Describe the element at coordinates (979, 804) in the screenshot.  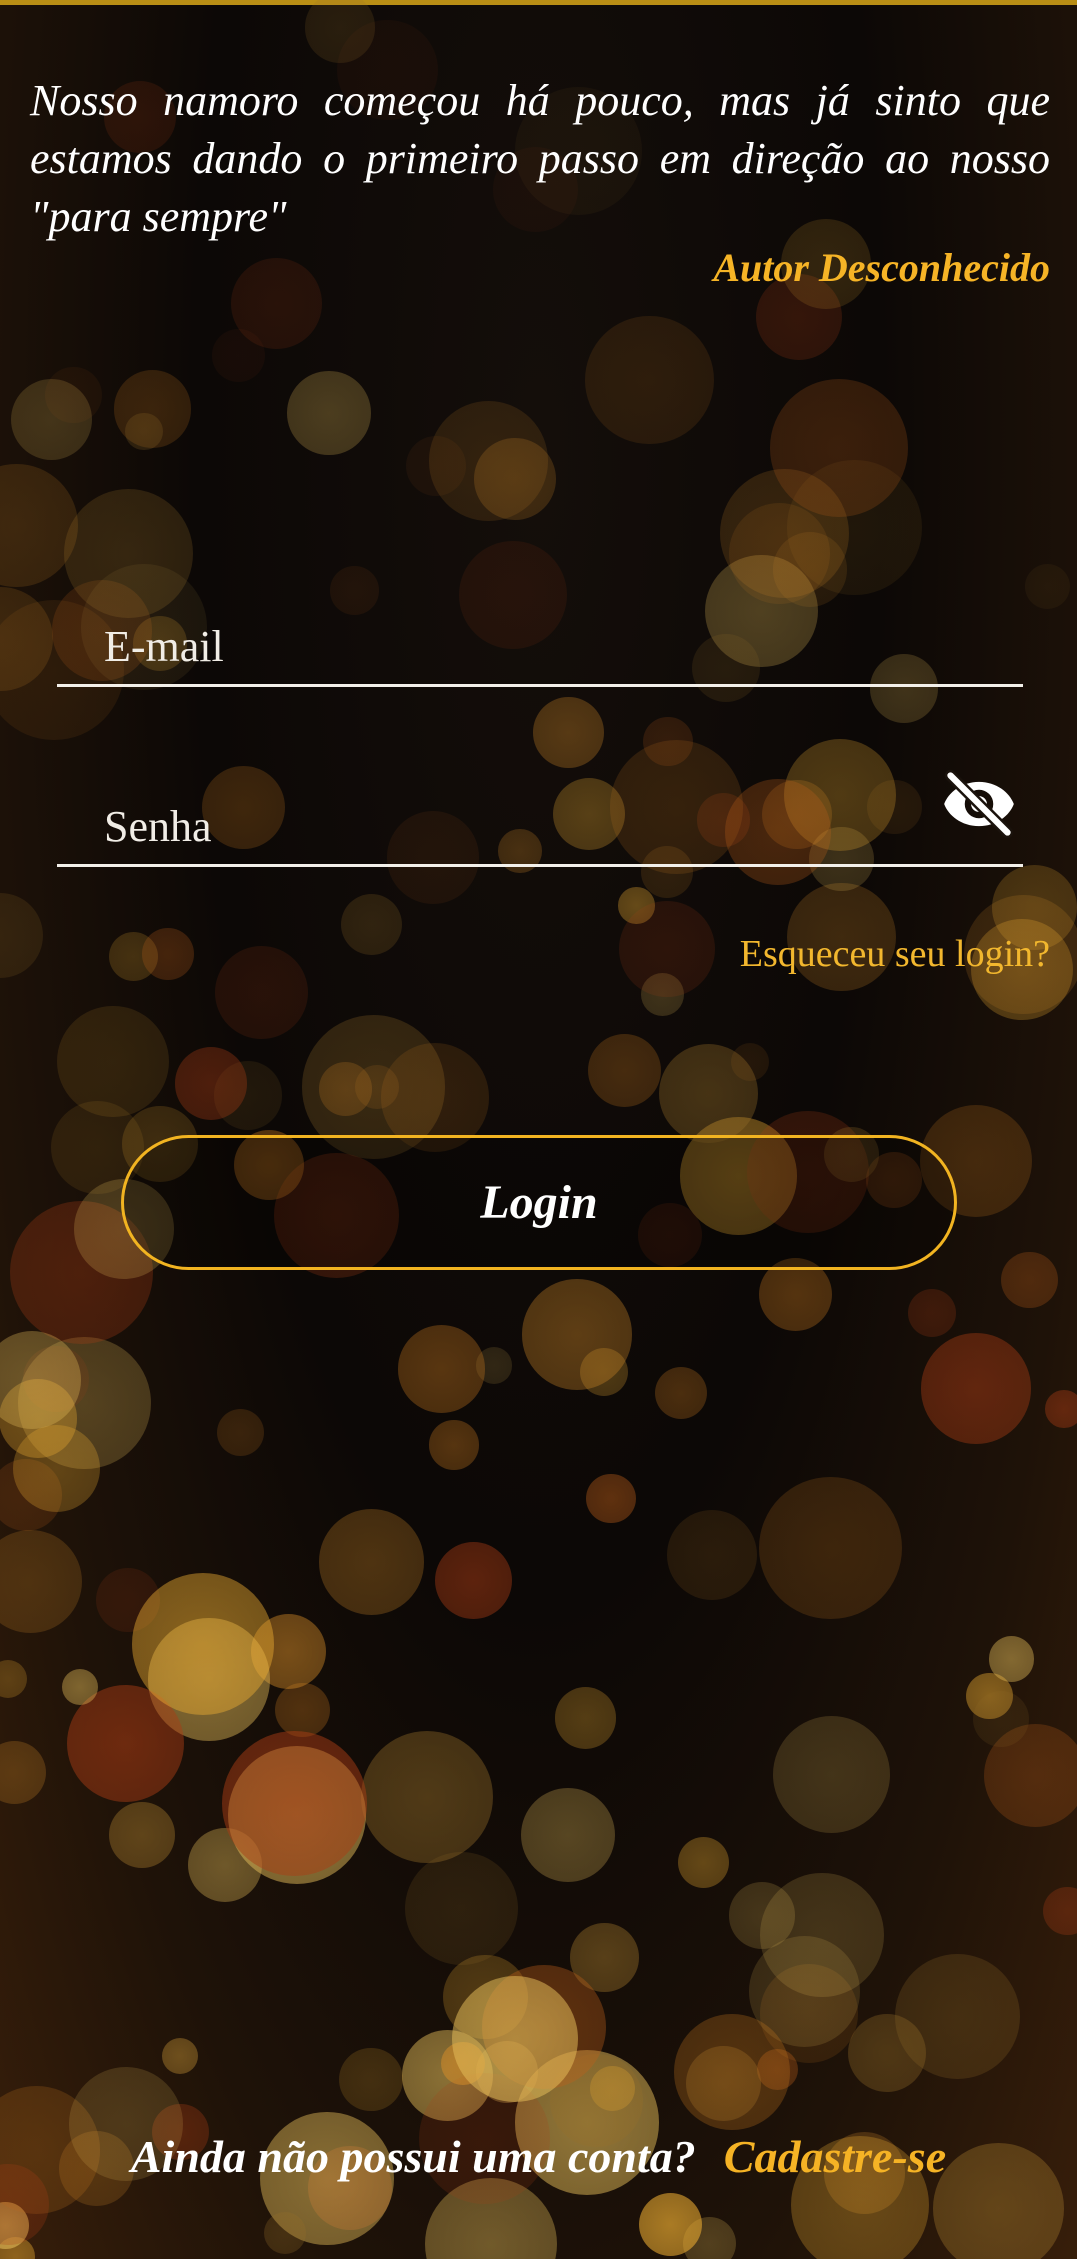
I see `eye-off-icon` at that location.